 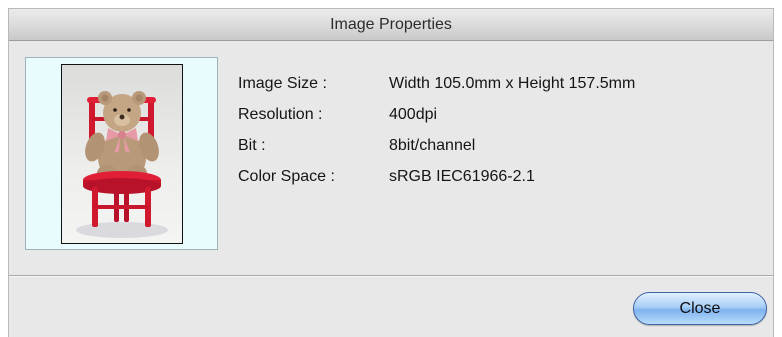 I want to click on teddy-bear-on-chair-image, so click(x=122, y=164).